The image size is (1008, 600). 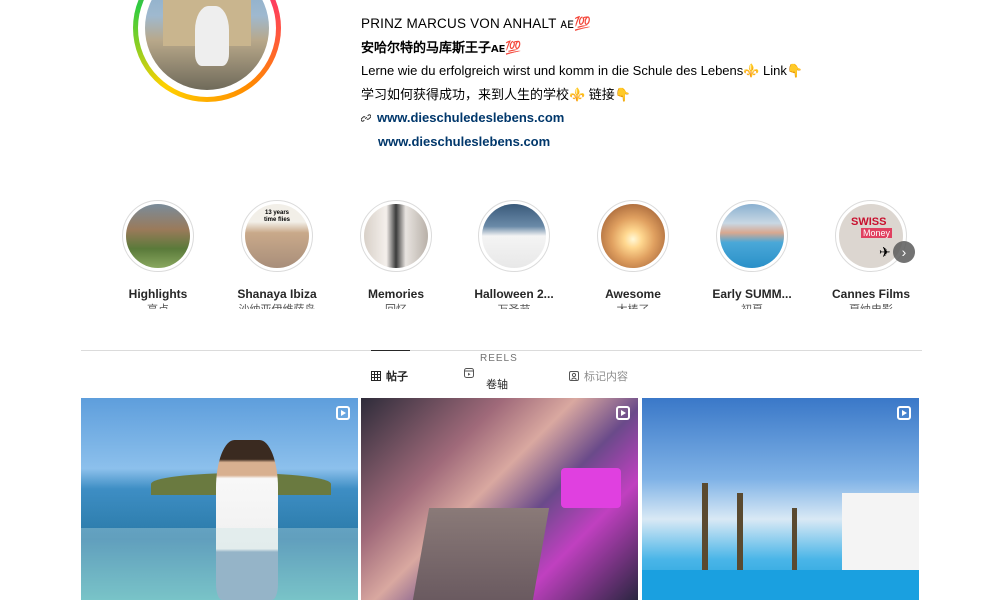 I want to click on highlight-sublabel: 戛纳电影, so click(x=871, y=306).